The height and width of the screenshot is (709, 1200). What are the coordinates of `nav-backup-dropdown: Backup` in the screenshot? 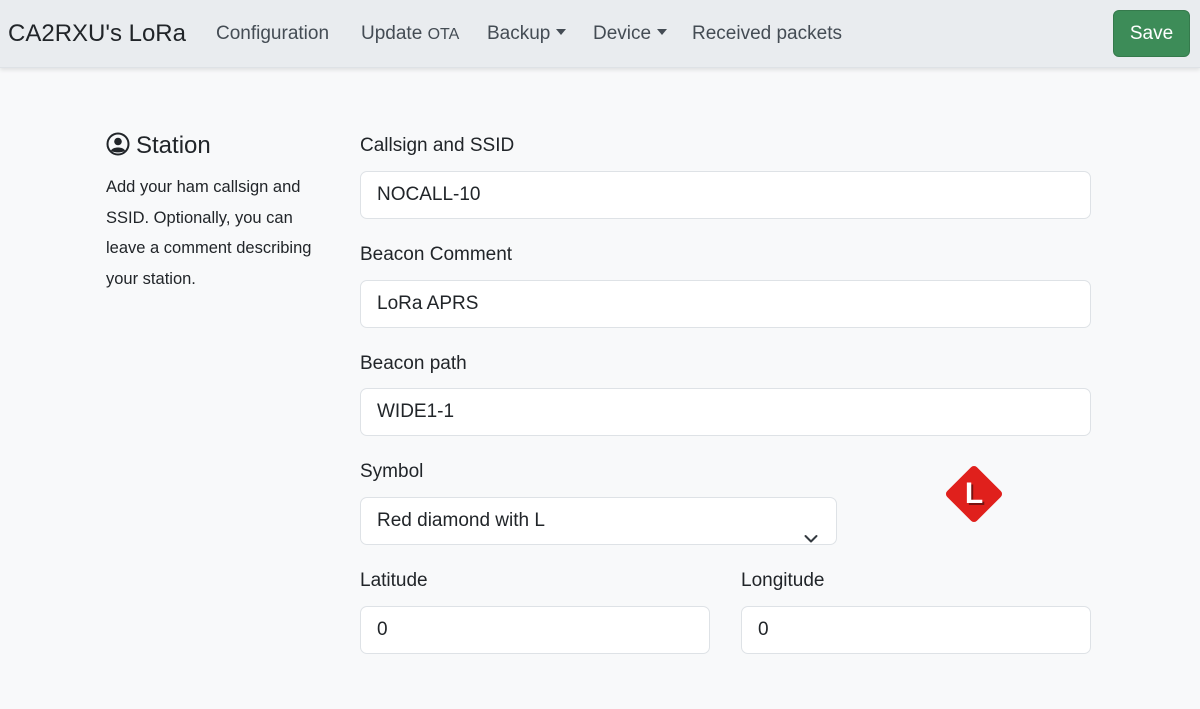 It's located at (527, 34).